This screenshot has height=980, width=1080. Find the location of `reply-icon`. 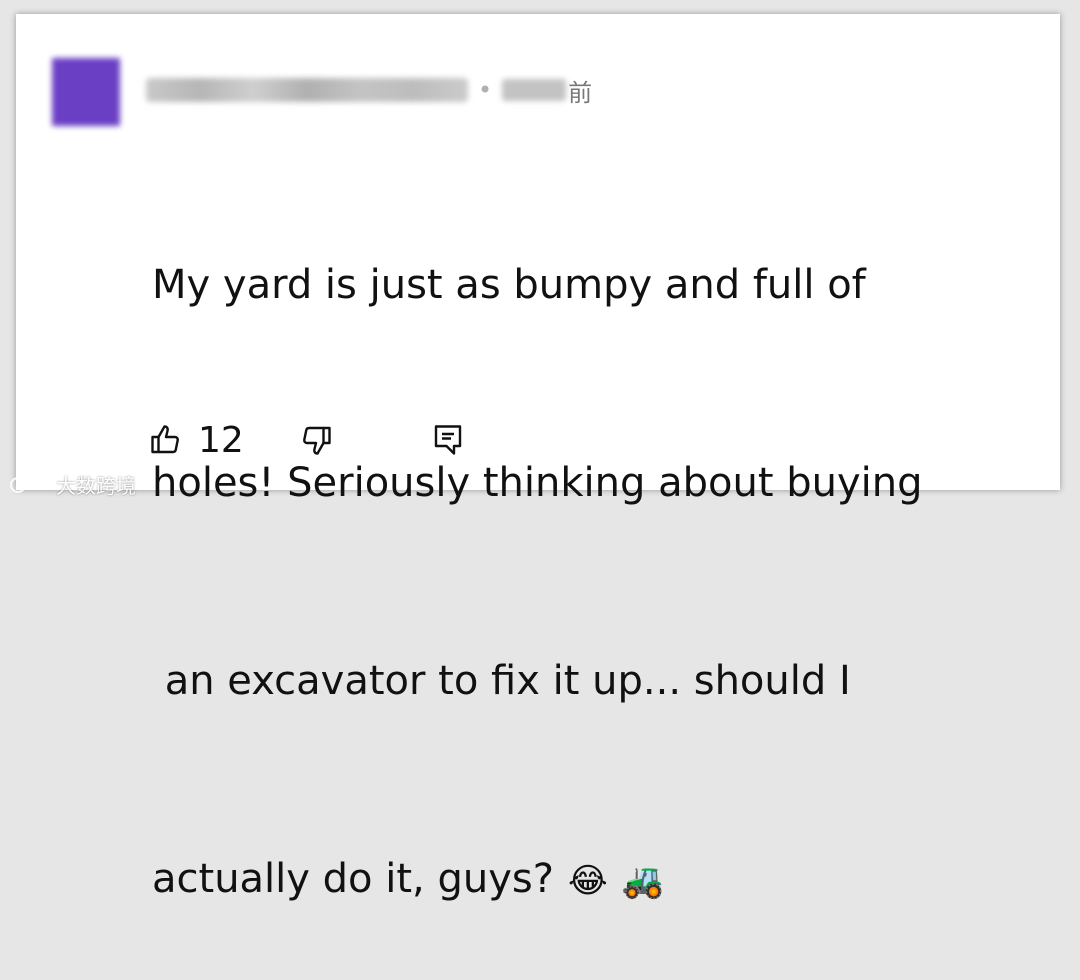

reply-icon is located at coordinates (448, 440).